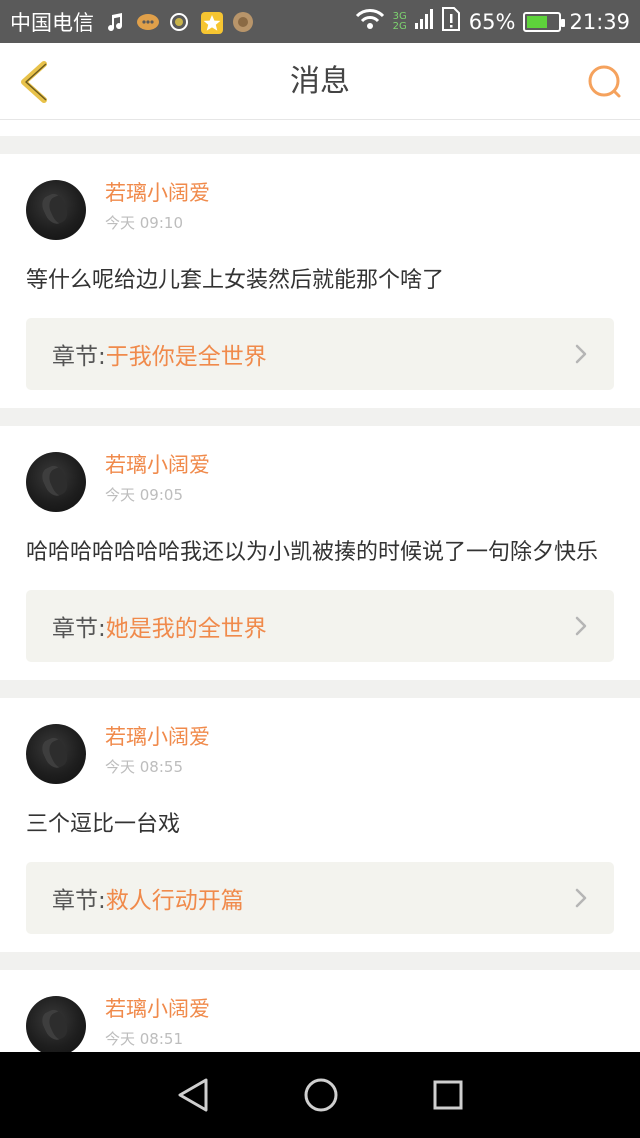 This screenshot has width=640, height=1138. I want to click on nav-recents-icon, so click(448, 1095).